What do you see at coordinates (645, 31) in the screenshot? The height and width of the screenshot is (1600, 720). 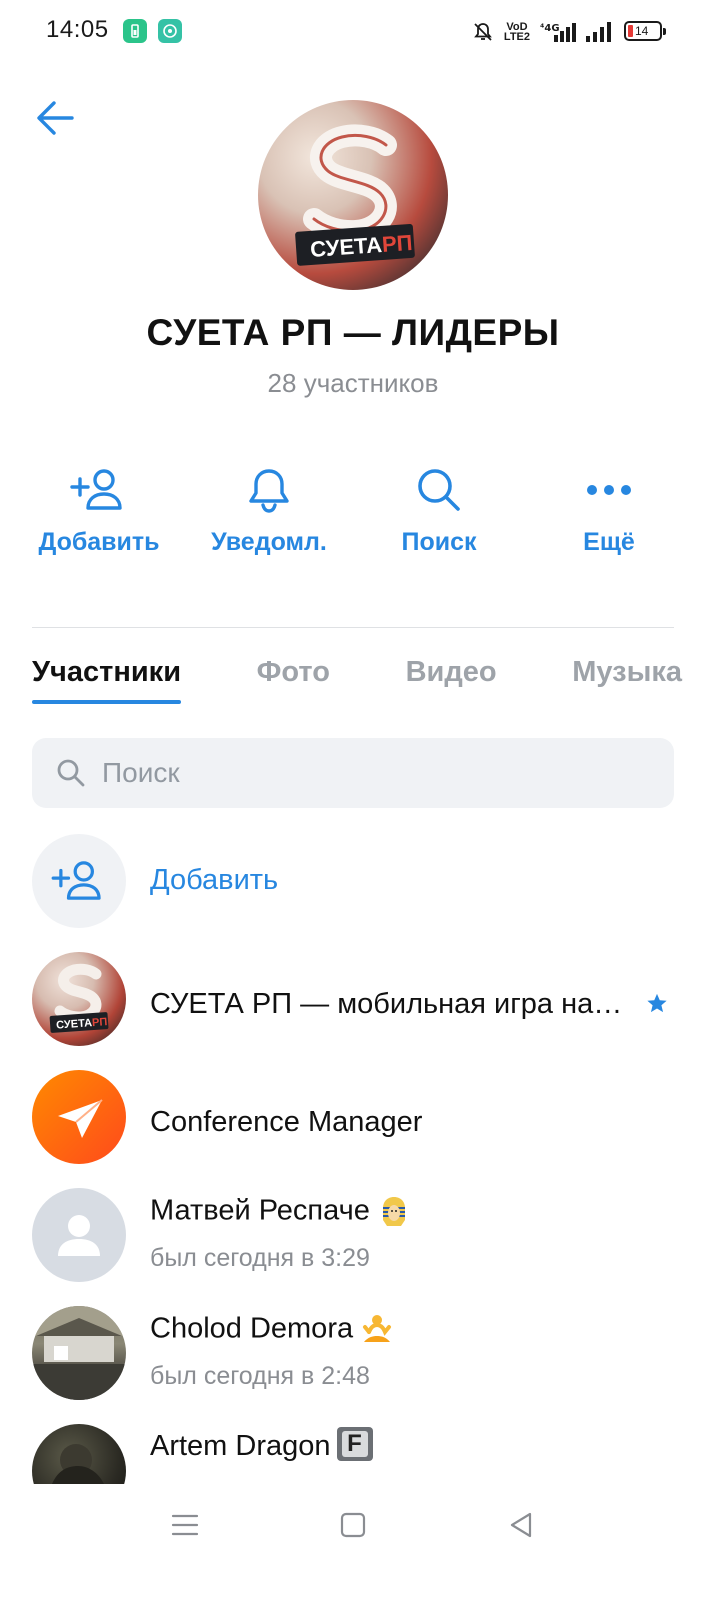 I see `battery-indicator: 14` at bounding box center [645, 31].